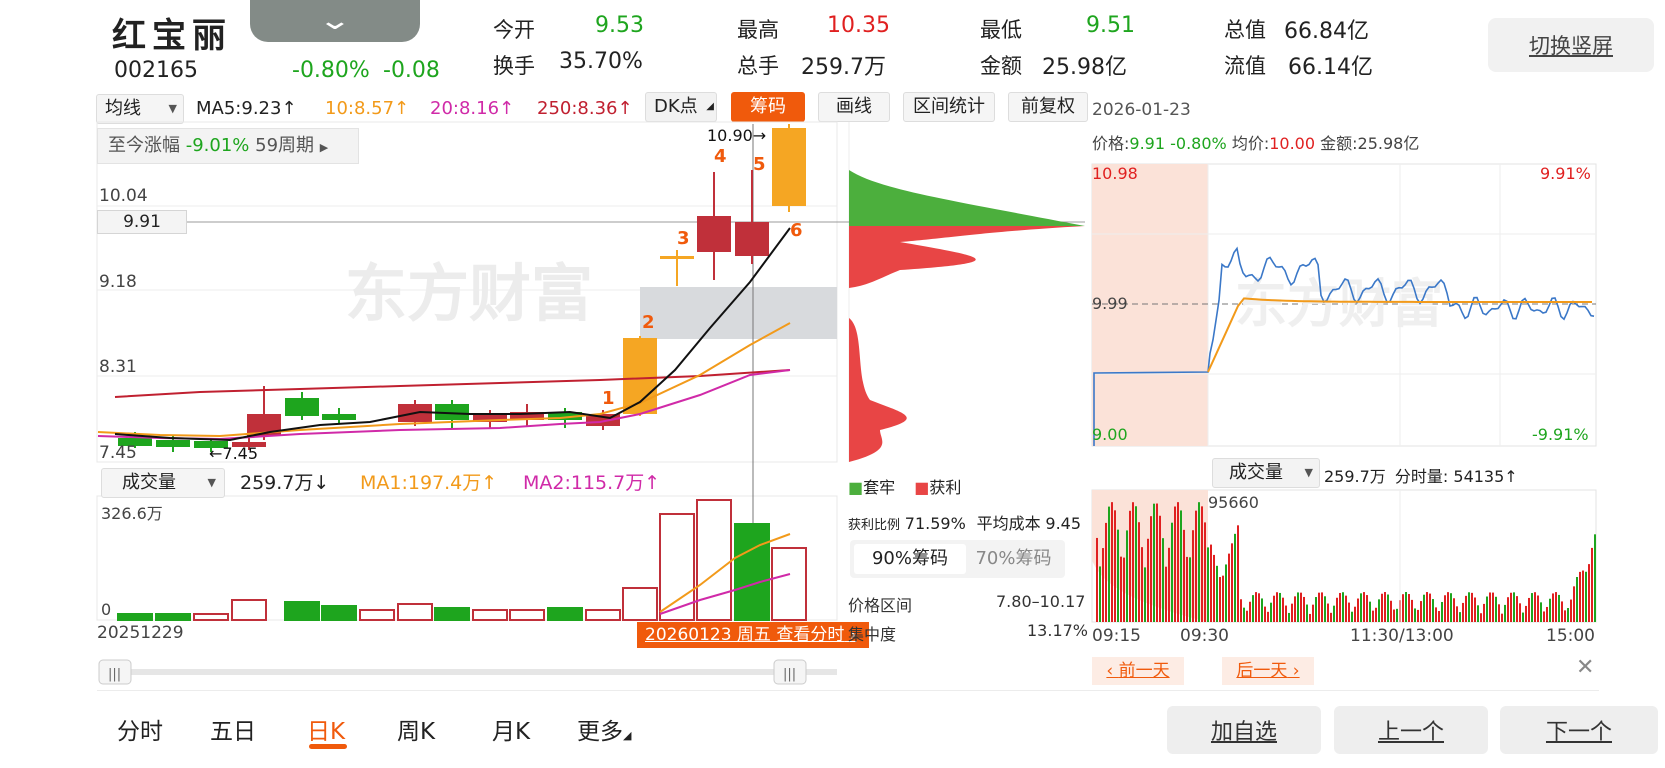  I want to click on prev-day-label: 前一天, so click(1144, 671).